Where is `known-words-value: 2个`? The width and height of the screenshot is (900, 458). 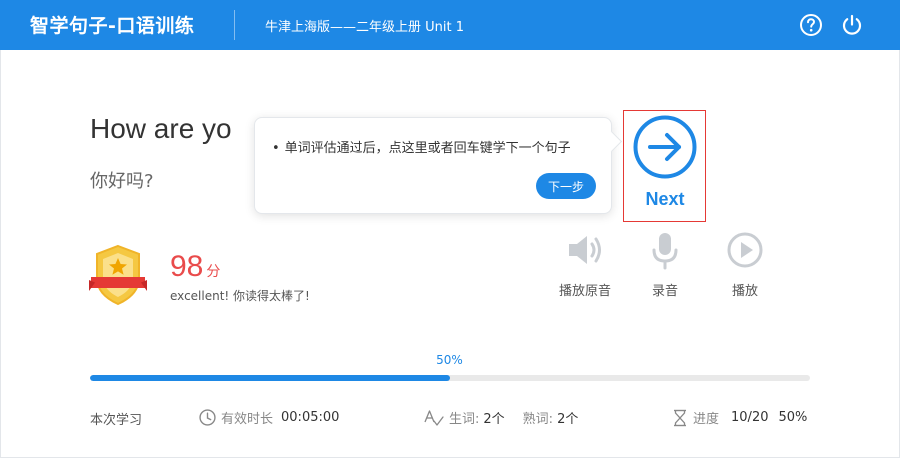 known-words-value: 2个 is located at coordinates (568, 419).